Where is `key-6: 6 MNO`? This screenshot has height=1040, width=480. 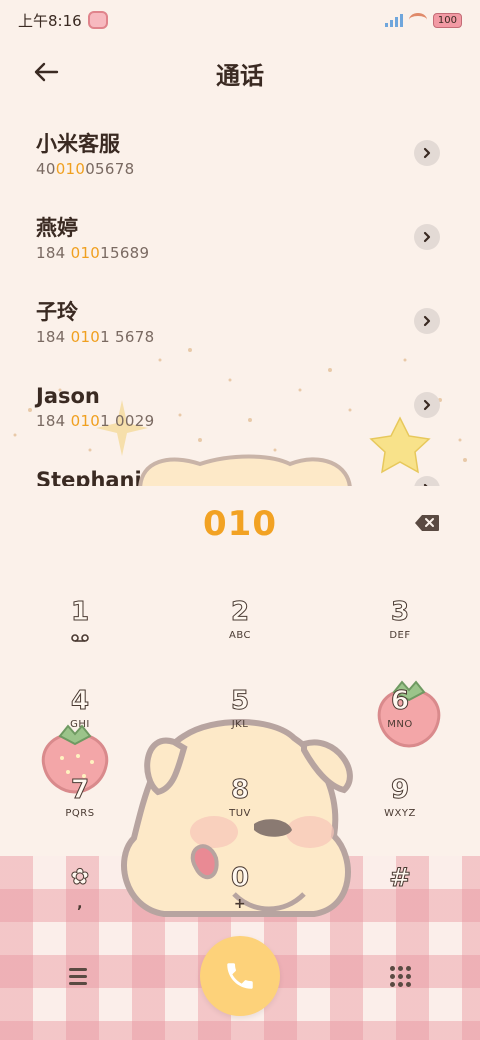
key-6: 6 MNO is located at coordinates (400, 720).